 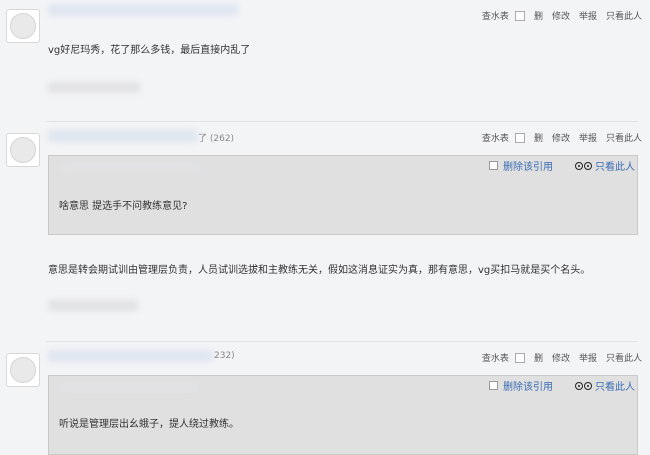 I want to click on quote-text: 听说是管理层出幺蛾子，提人绕过教练。, so click(x=149, y=424).